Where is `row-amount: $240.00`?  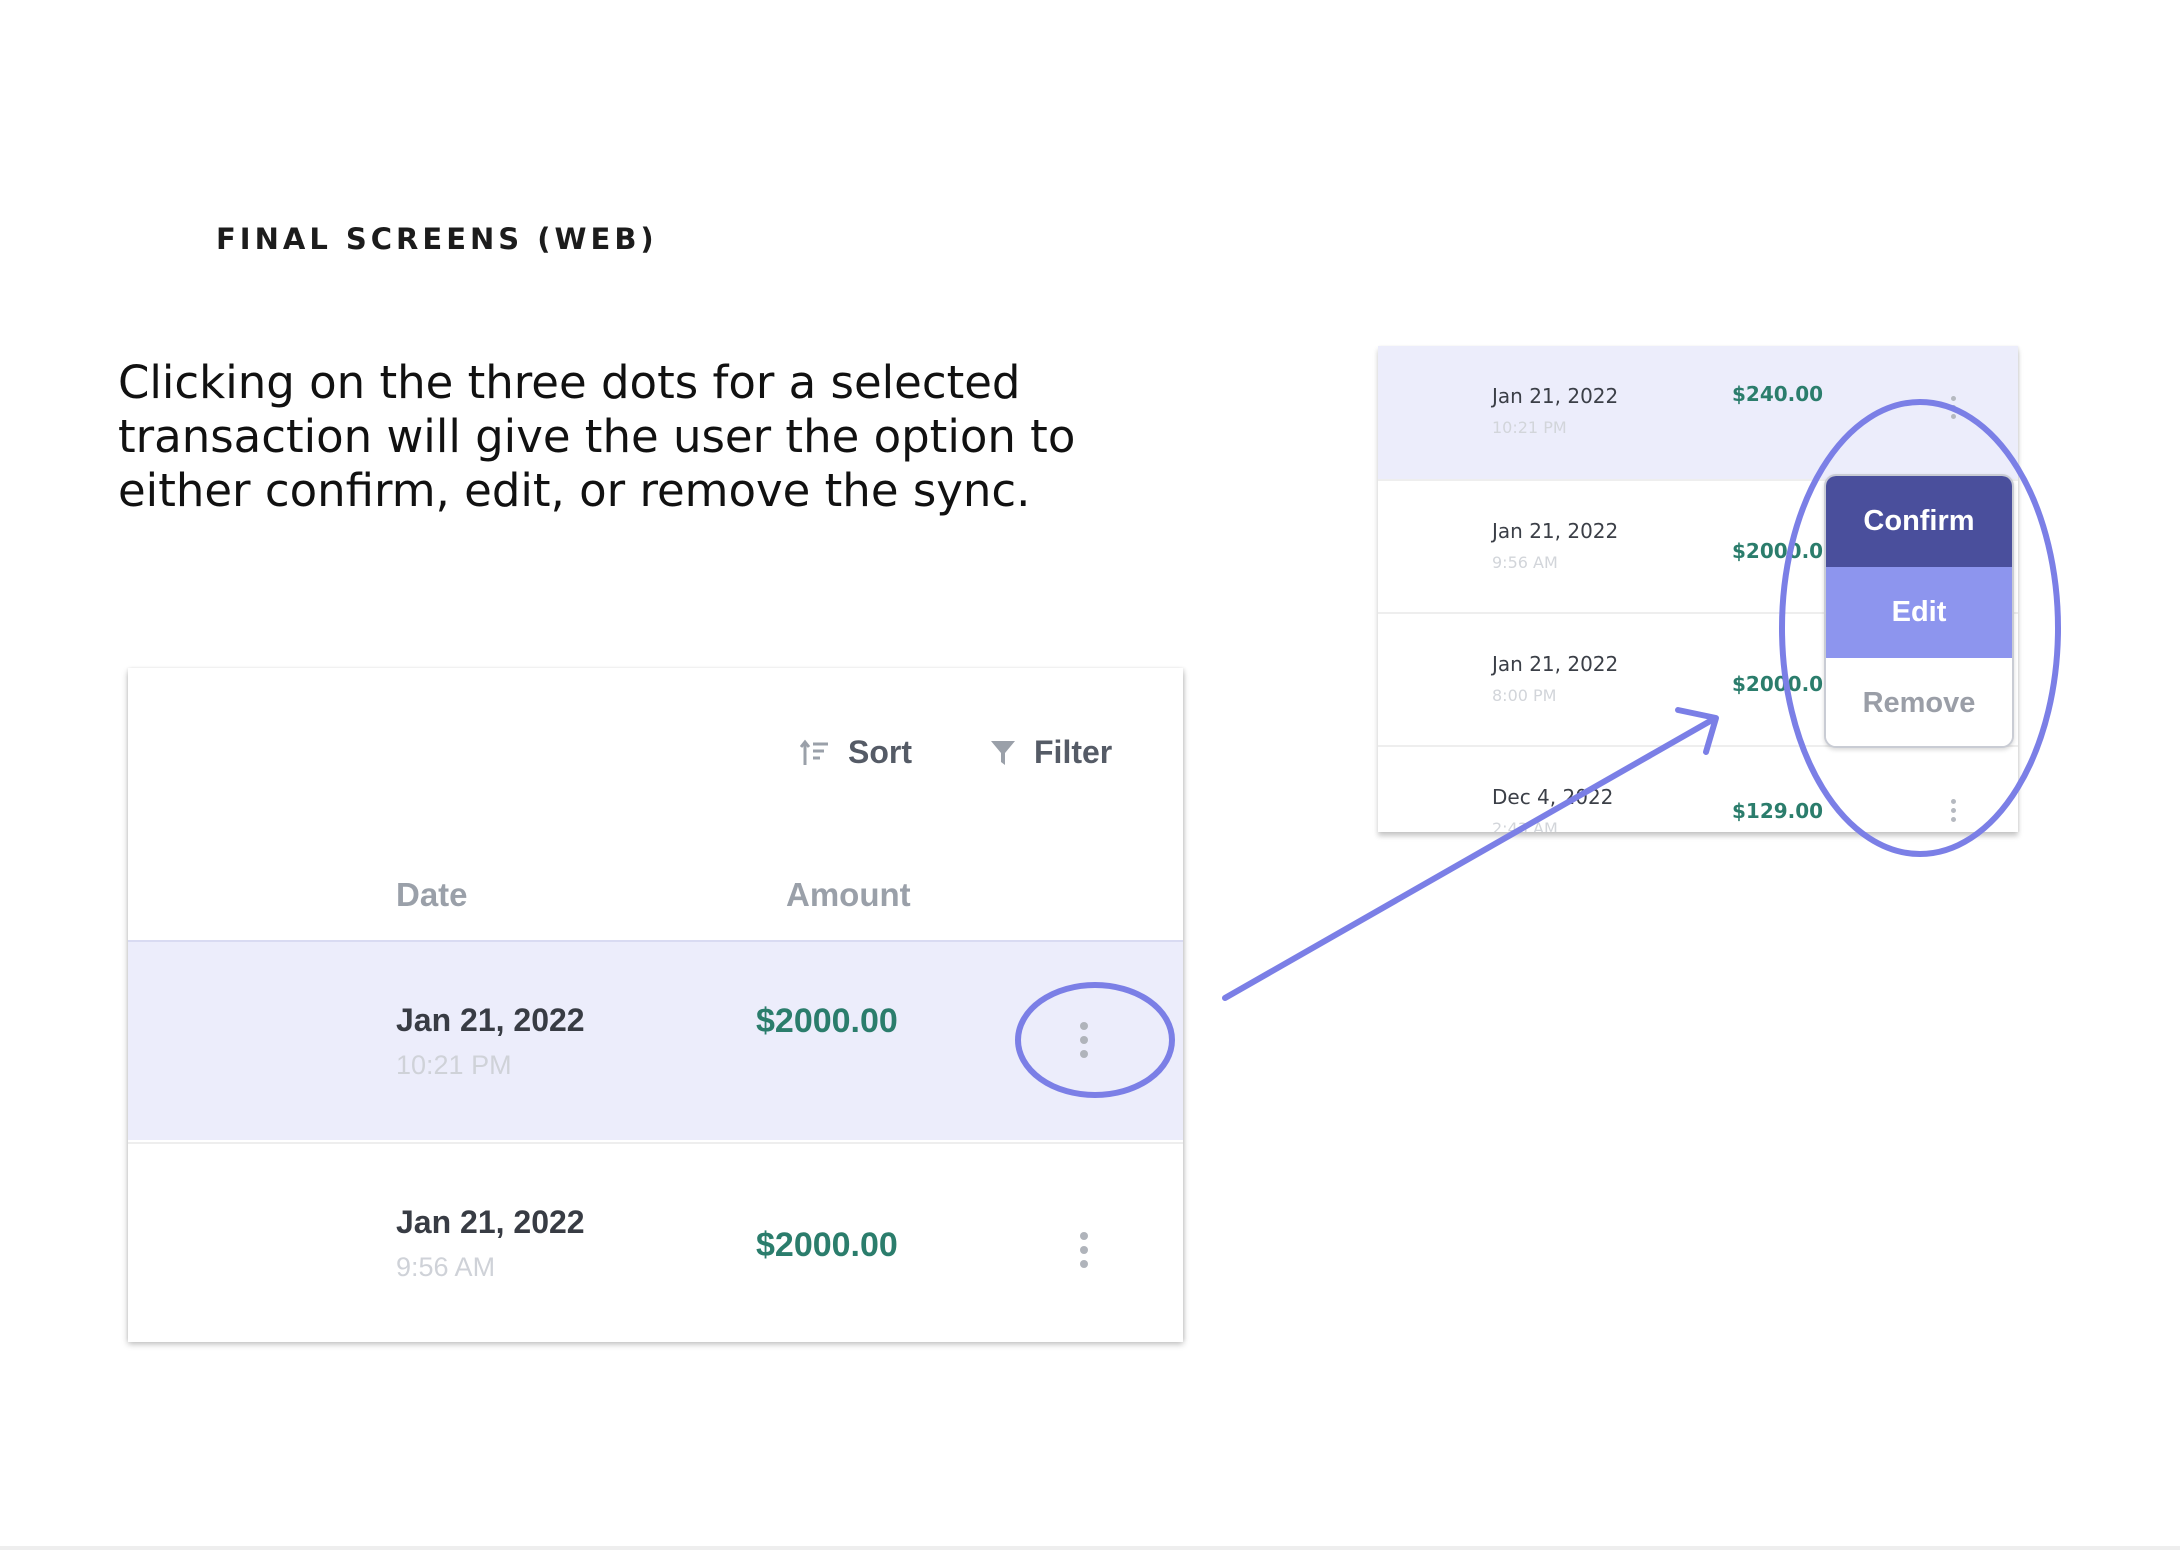 row-amount: $240.00 is located at coordinates (1778, 394).